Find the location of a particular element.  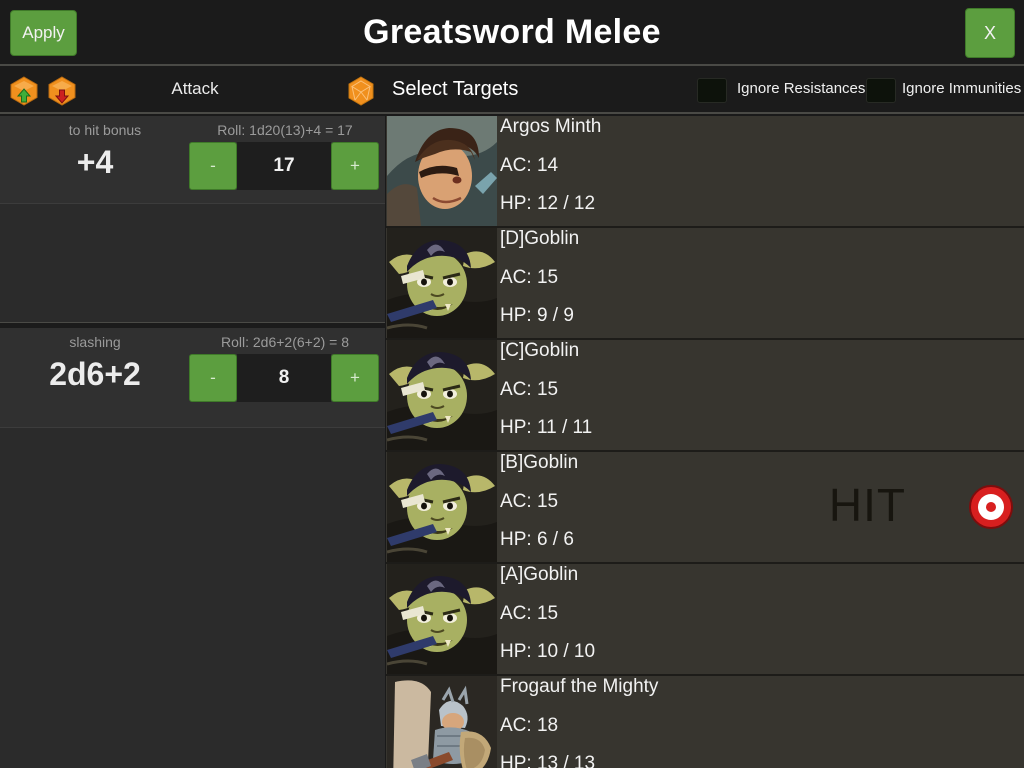

attack-section-label: Attack is located at coordinates (195, 88).